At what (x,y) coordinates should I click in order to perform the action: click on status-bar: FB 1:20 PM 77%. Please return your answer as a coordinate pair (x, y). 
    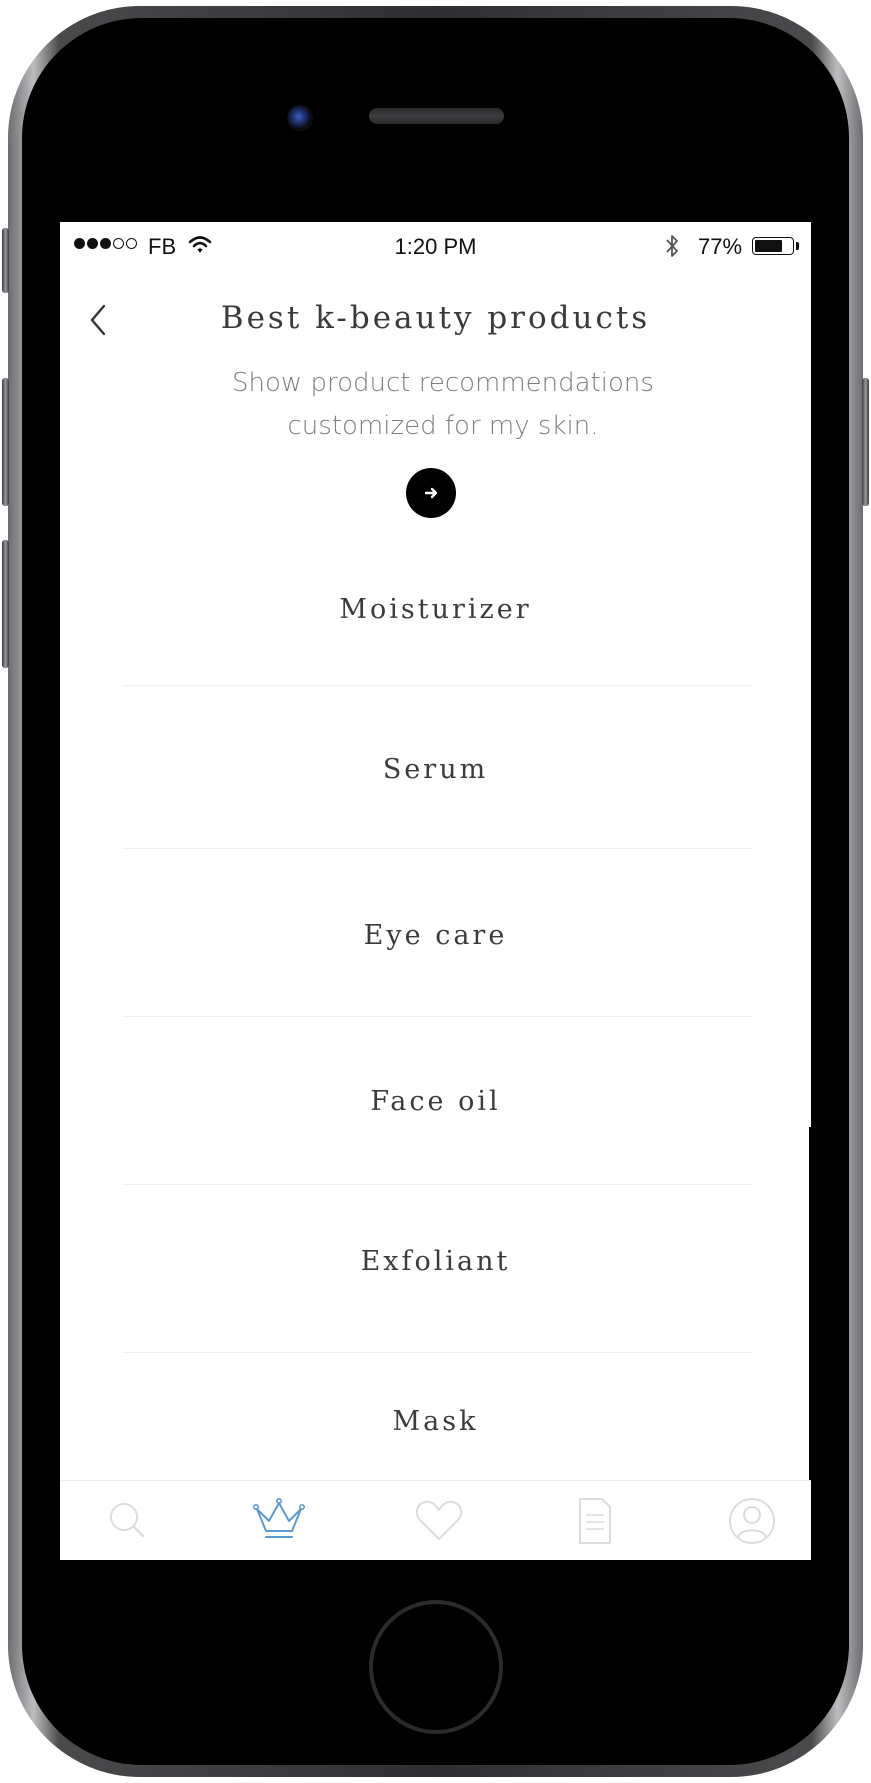
    Looking at the image, I should click on (435, 247).